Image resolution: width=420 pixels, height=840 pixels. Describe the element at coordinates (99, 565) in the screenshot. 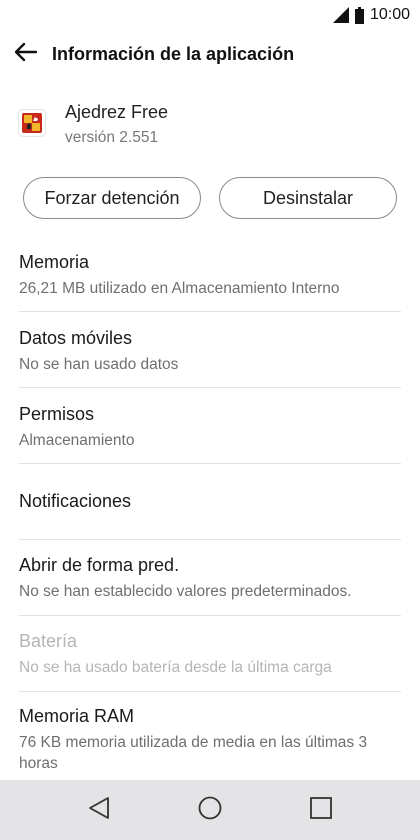

I see `settings-item-title: Abrir de forma pred.` at that location.